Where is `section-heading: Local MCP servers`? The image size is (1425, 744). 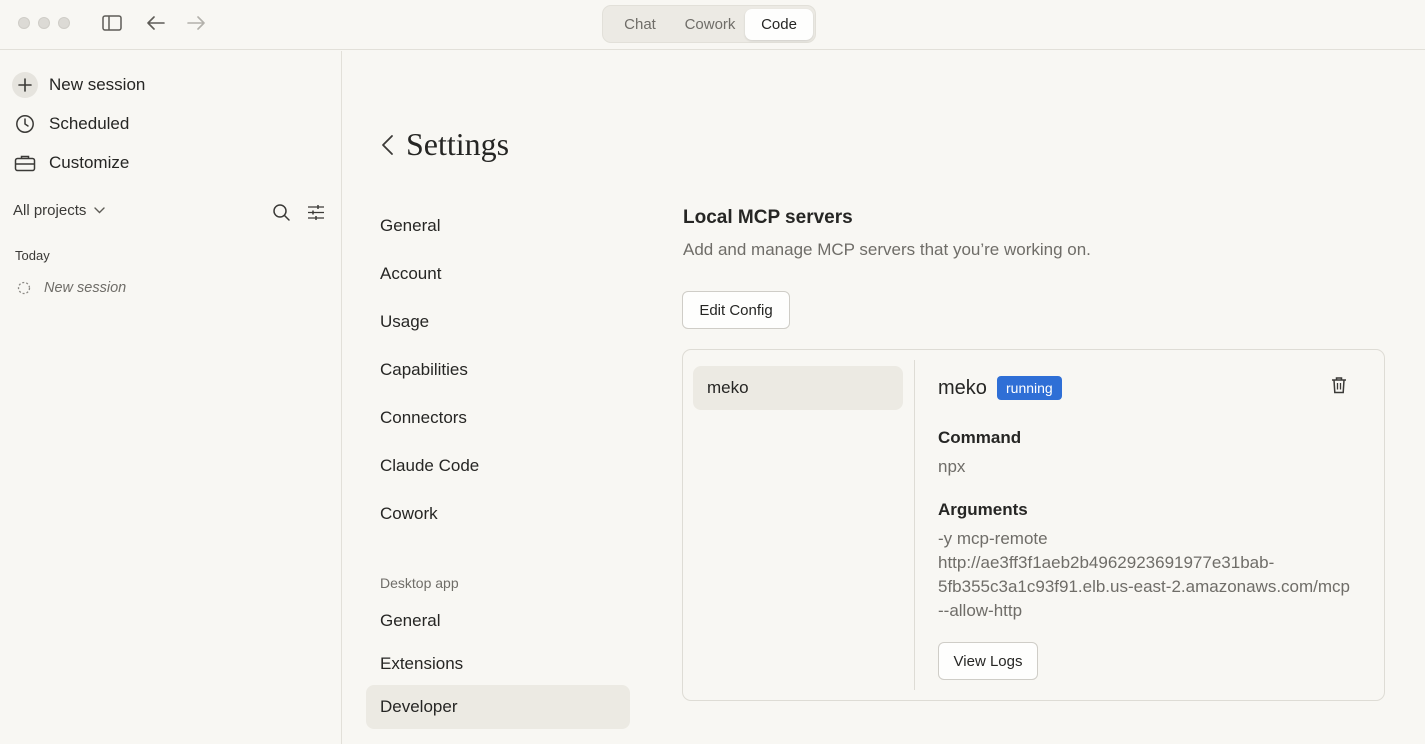 section-heading: Local MCP servers is located at coordinates (768, 217).